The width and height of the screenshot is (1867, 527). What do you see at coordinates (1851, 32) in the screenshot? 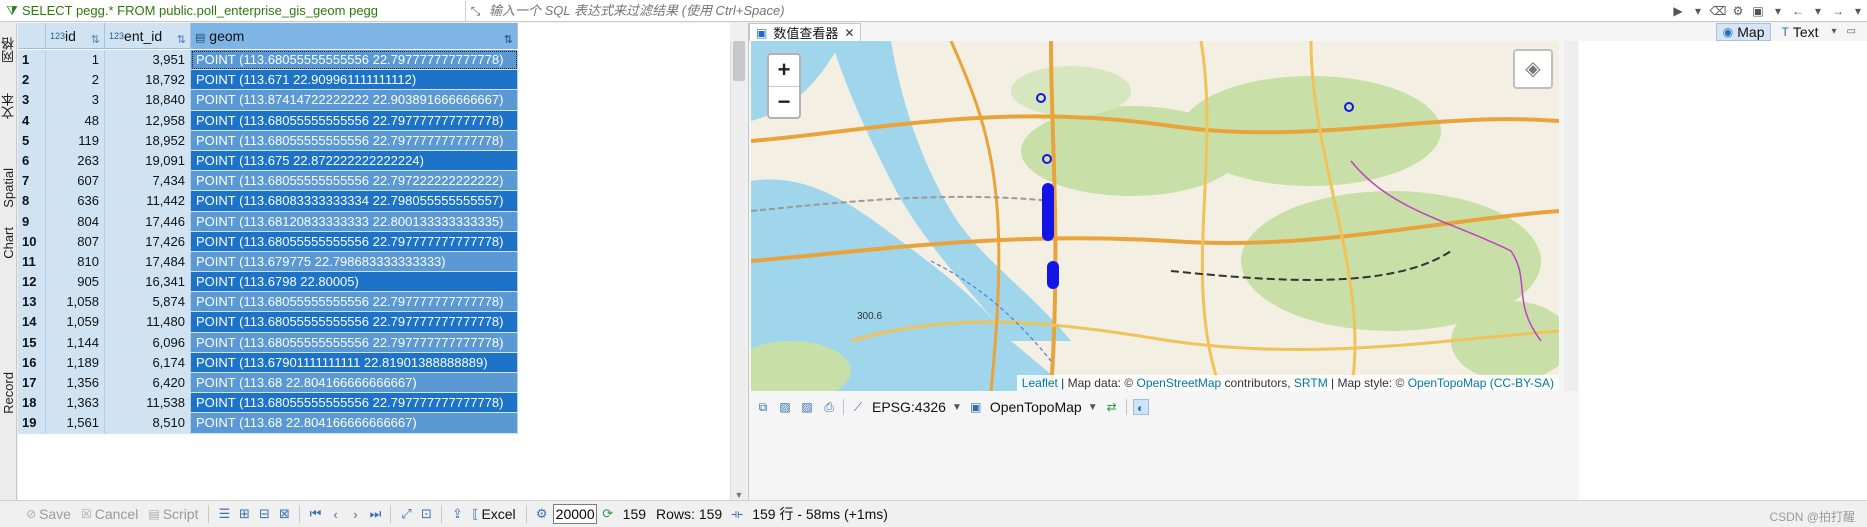
I see `minimize-icon: ▭` at bounding box center [1851, 32].